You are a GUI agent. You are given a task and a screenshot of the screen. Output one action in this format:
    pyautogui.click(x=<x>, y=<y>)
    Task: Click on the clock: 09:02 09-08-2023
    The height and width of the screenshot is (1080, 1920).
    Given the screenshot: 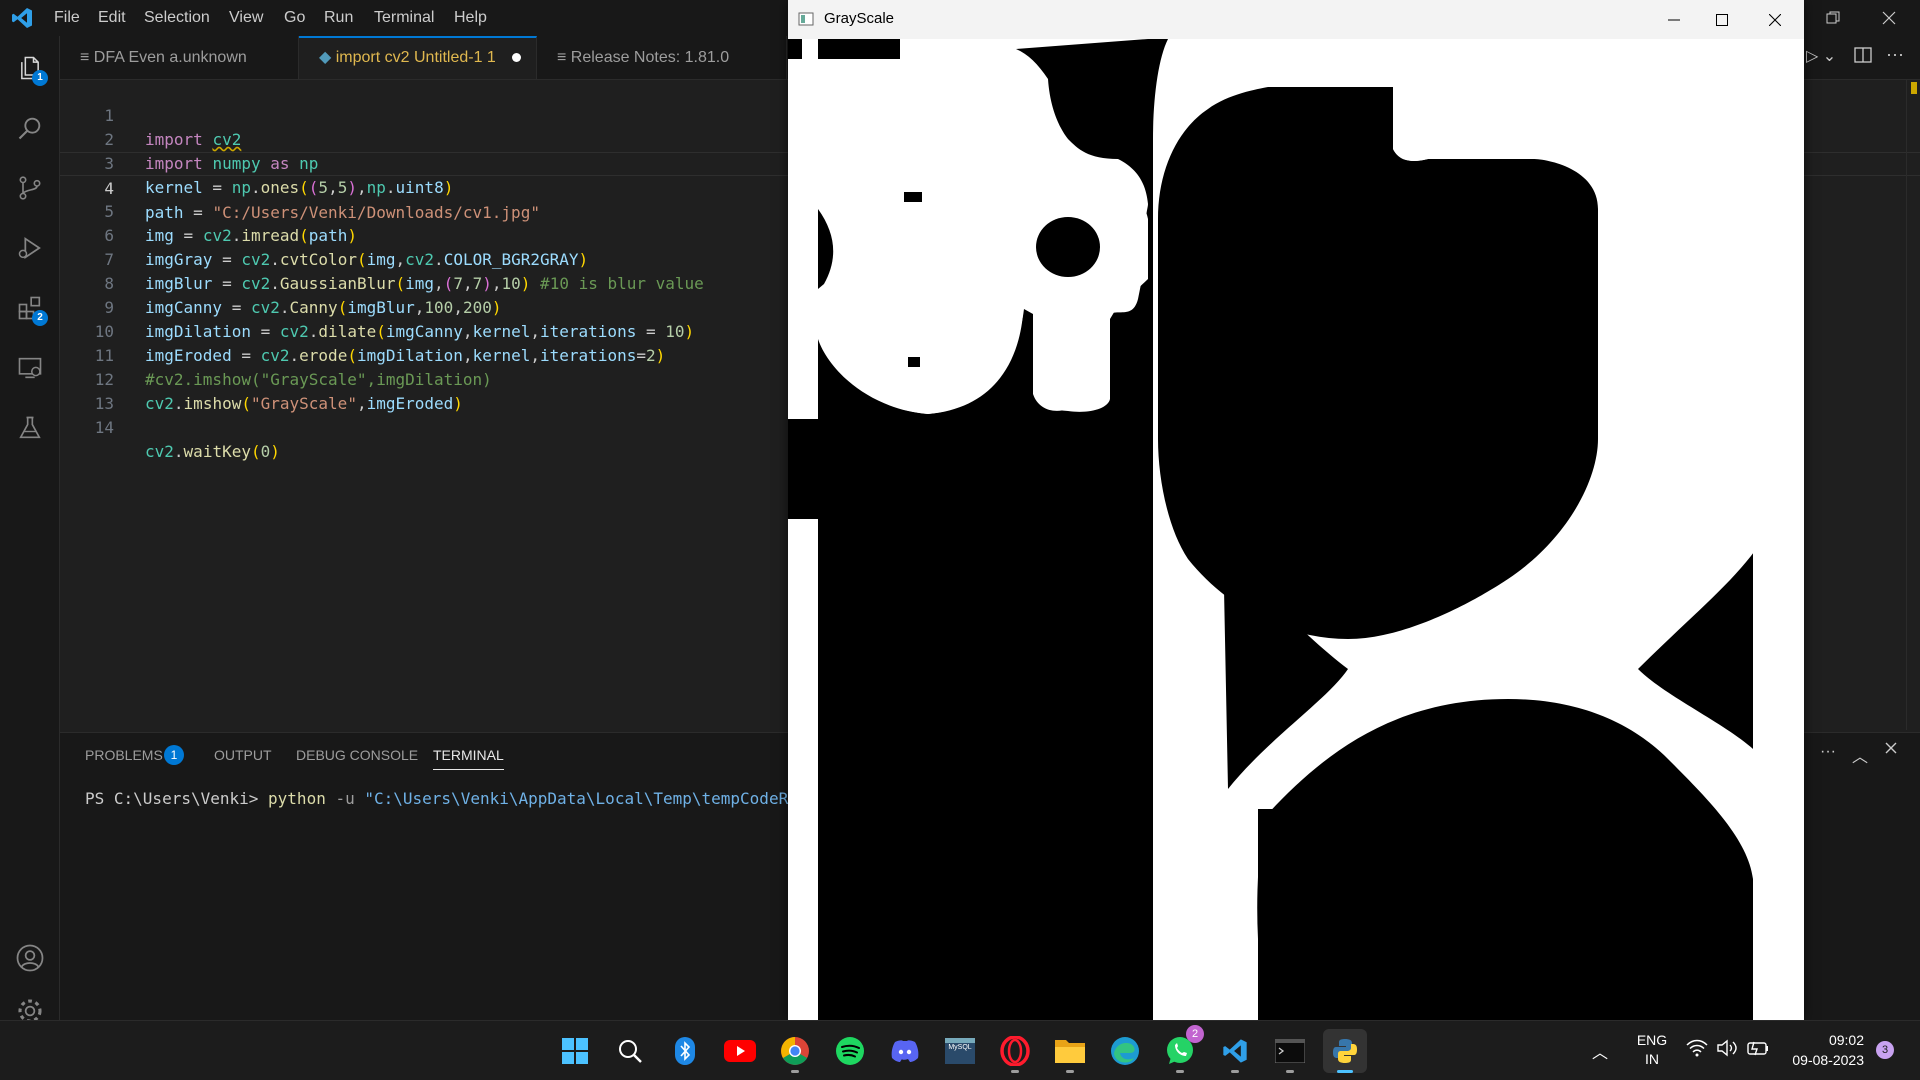 What is the action you would take?
    pyautogui.click(x=1821, y=1050)
    